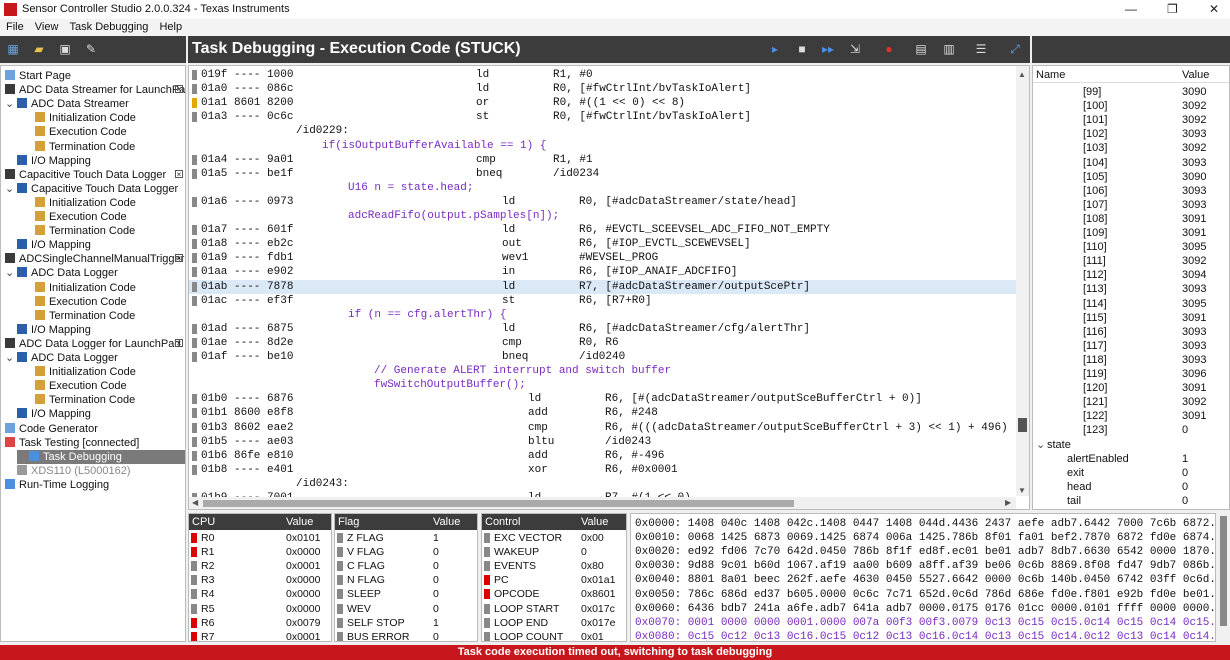 Image resolution: width=1230 pixels, height=660 pixels. What do you see at coordinates (260, 566) in the screenshot?
I see `register-row: R2 0x0001` at bounding box center [260, 566].